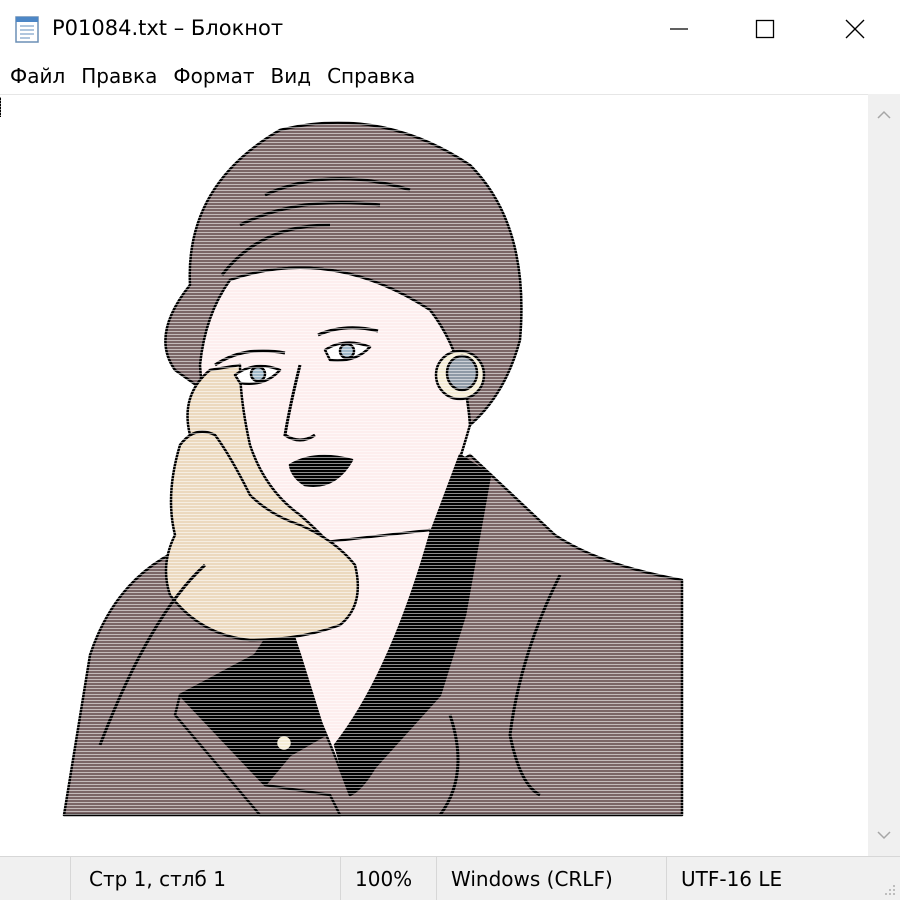  Describe the element at coordinates (168, 28) in the screenshot. I see `window-title: P01084.txt – Блокнот` at that location.